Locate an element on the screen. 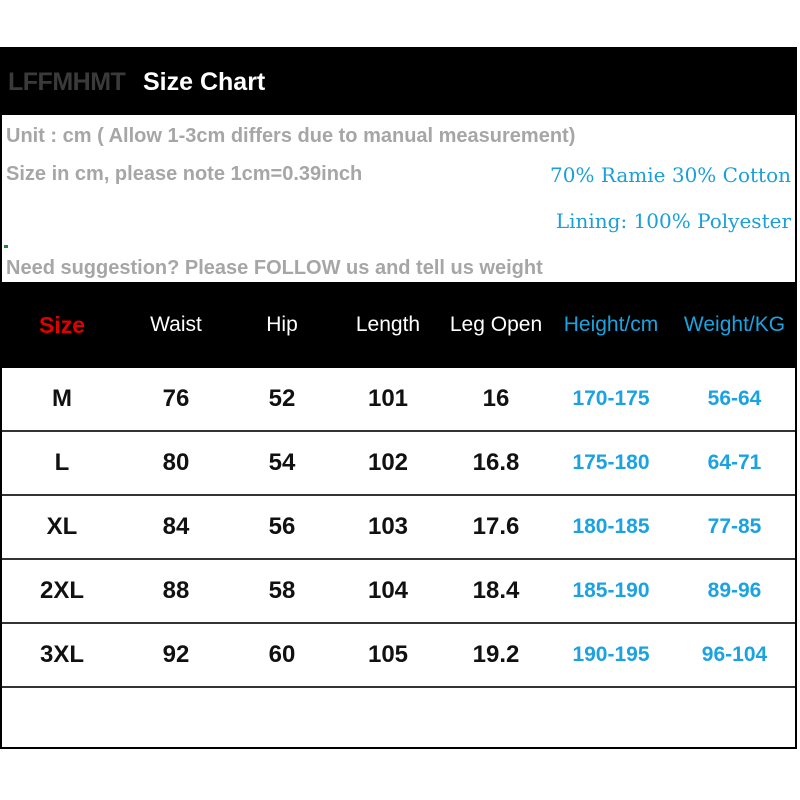  cell-waist: 76 is located at coordinates (176, 398).